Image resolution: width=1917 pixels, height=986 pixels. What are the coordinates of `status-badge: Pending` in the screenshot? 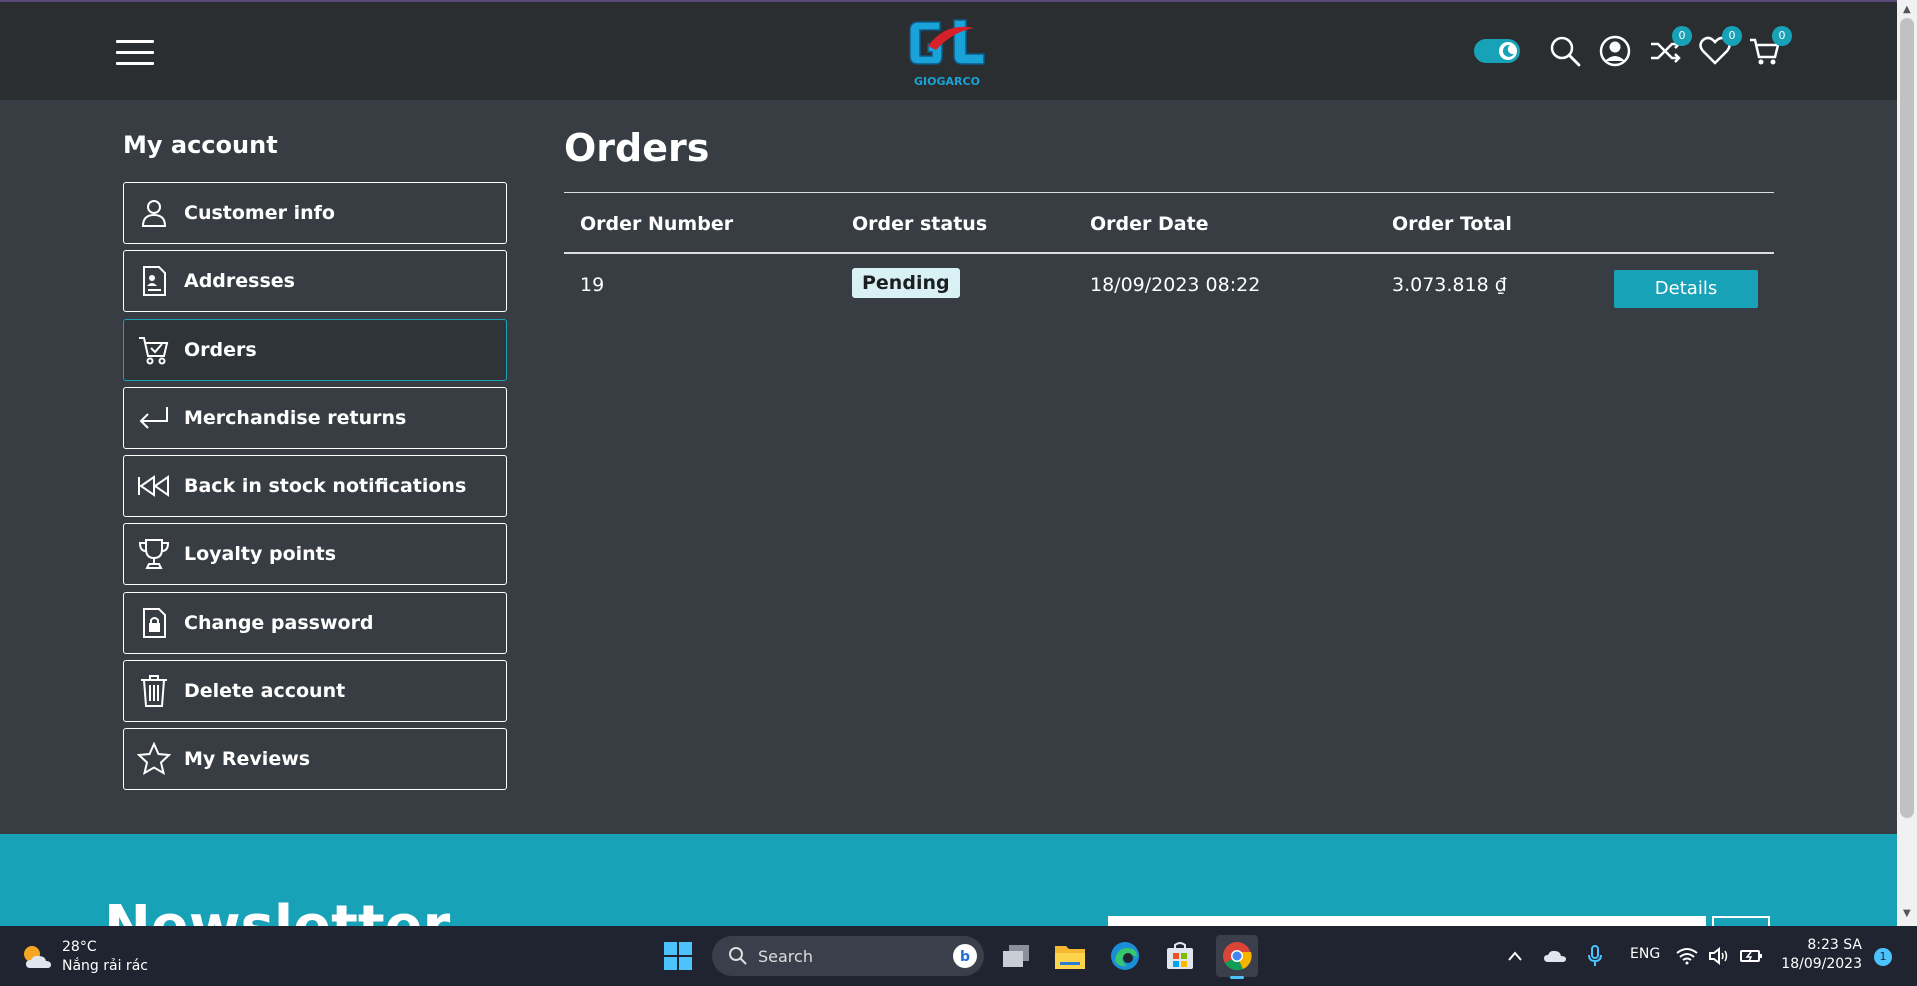 It's located at (906, 283).